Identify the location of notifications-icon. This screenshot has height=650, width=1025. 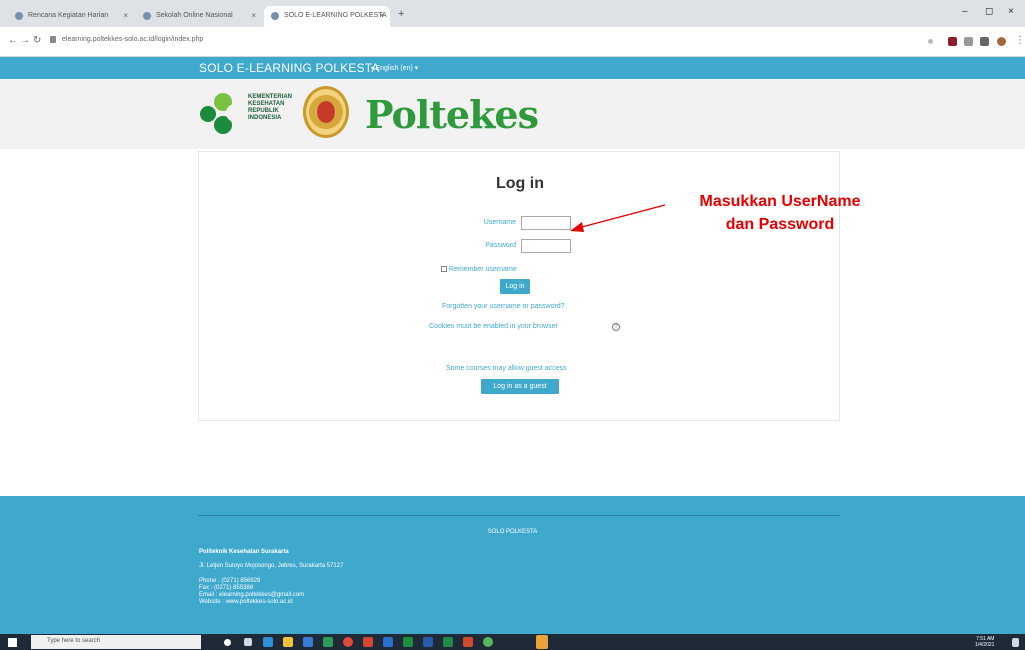
(1015, 642).